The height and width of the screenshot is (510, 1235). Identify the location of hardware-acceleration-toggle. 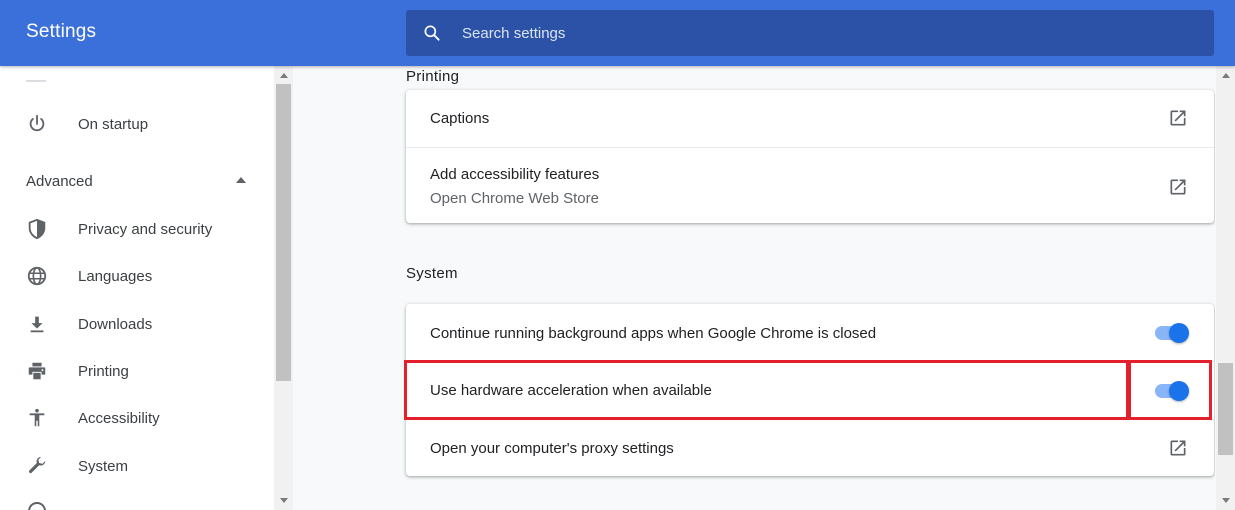
(1171, 391).